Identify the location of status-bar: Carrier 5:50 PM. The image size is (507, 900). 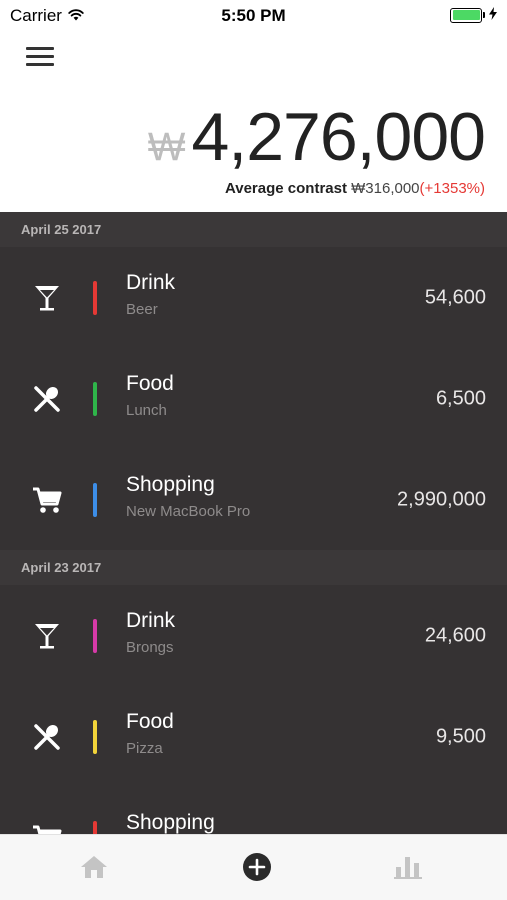
(253, 16).